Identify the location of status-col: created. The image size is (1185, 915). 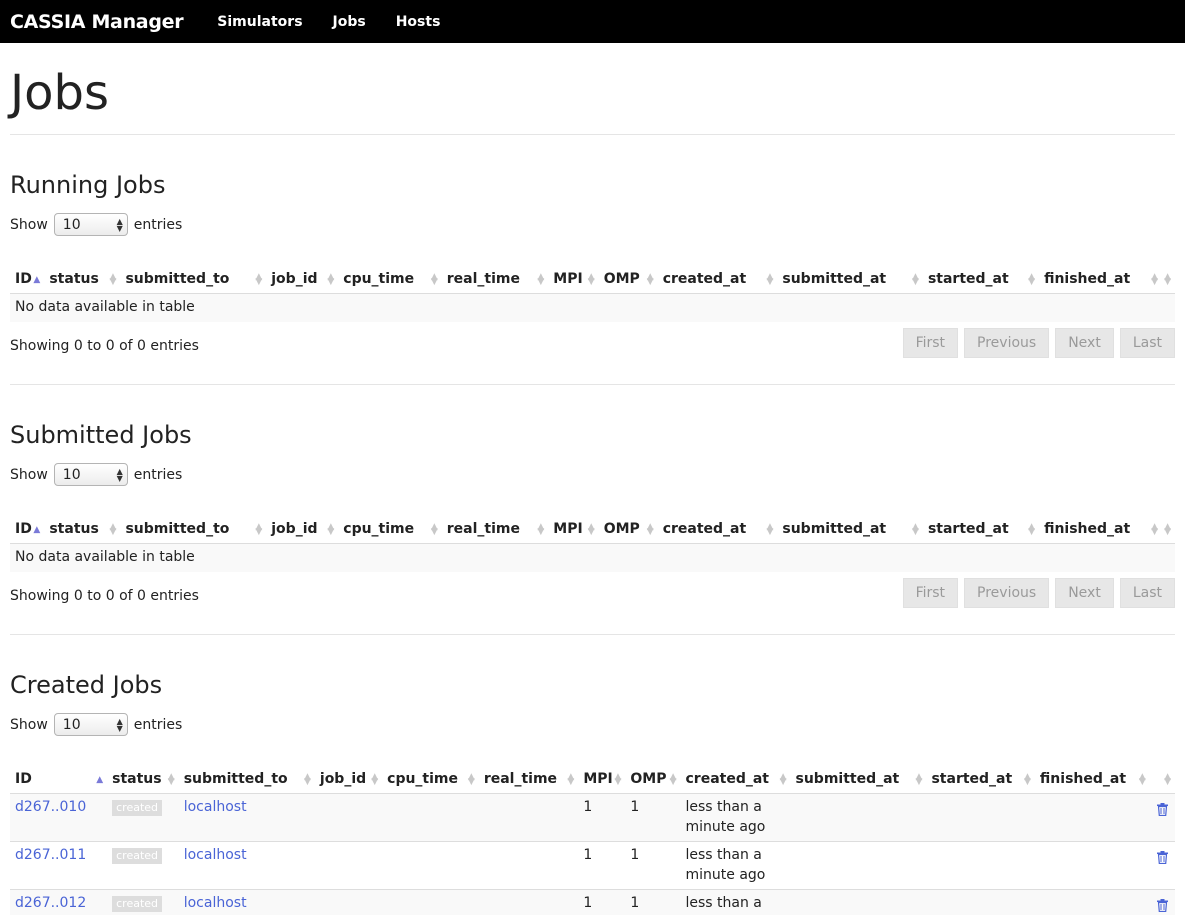
(143, 817).